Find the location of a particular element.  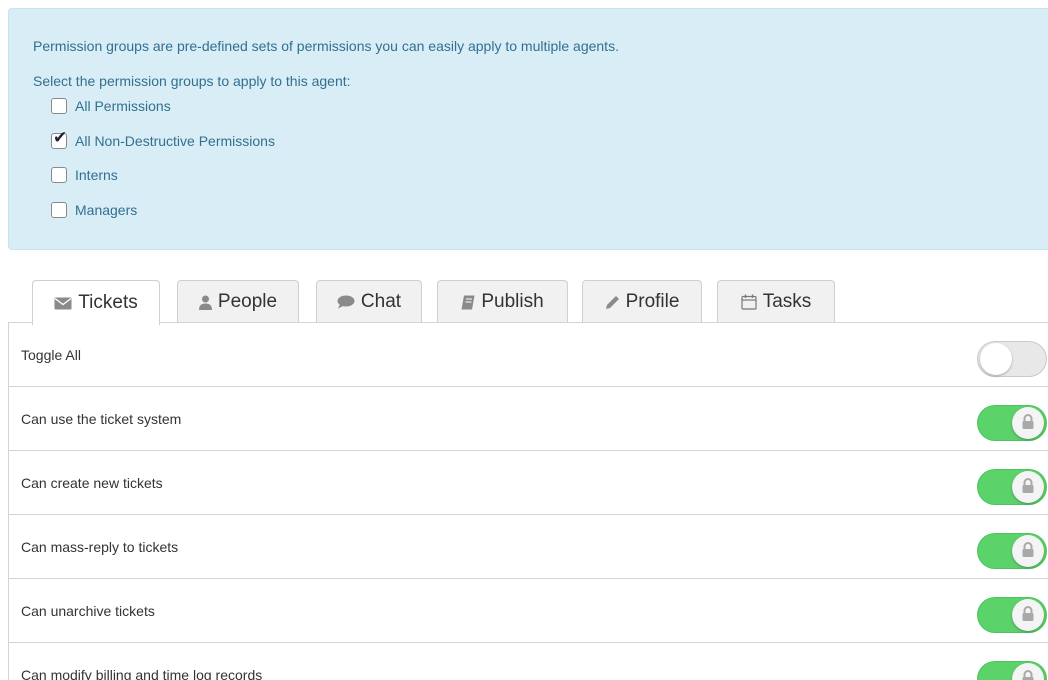

tab-people: People is located at coordinates (238, 301).